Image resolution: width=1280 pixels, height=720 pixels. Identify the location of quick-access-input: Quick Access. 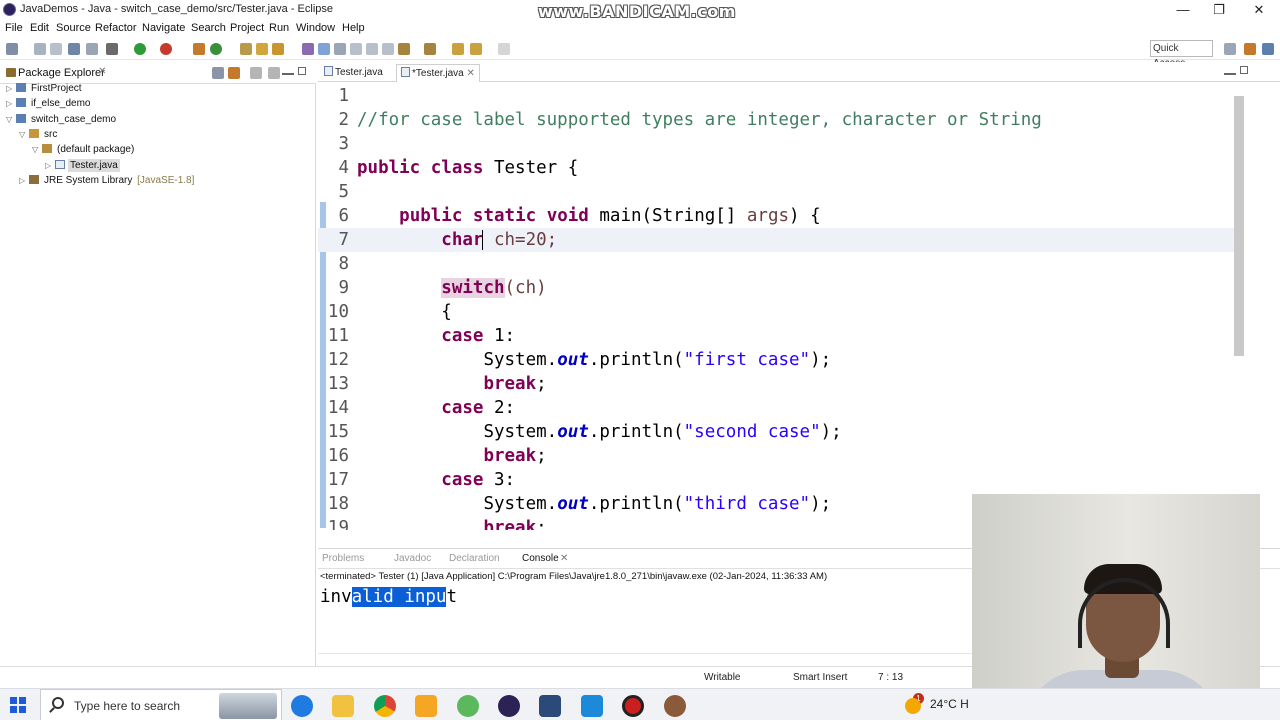
(1181, 54).